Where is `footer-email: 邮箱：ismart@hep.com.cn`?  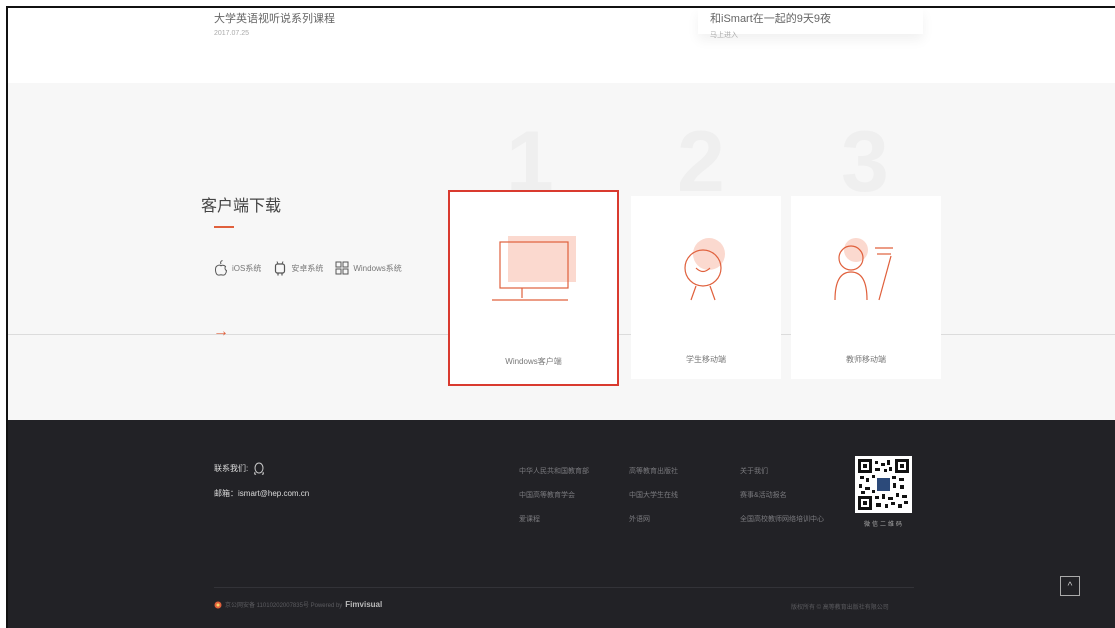 footer-email: 邮箱：ismart@hep.com.cn is located at coordinates (261, 493).